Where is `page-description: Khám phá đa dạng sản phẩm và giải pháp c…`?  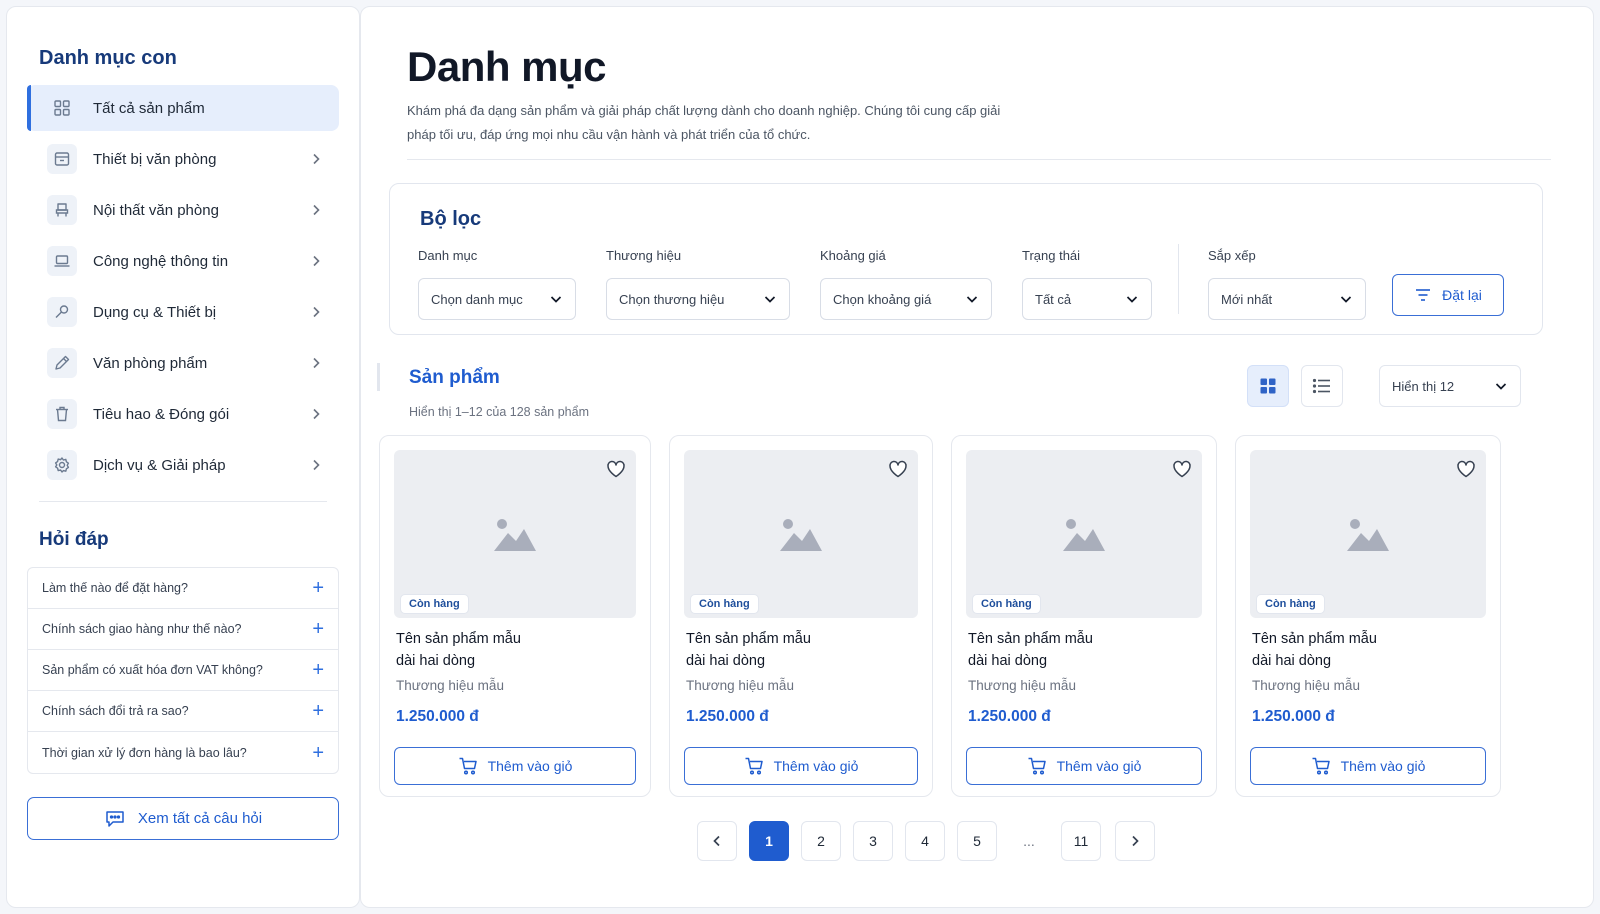
page-description: Khám phá đa dạng sản phẩm và giải pháp c… is located at coordinates (704, 122).